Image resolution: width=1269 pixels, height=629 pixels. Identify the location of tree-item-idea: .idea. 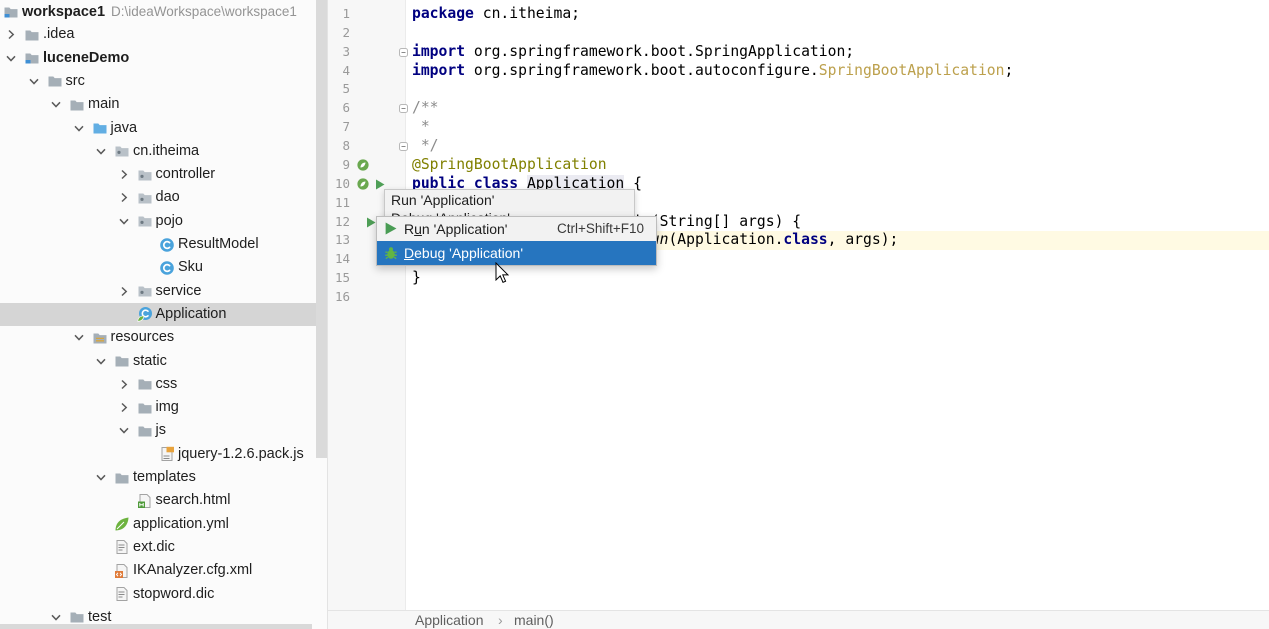
(163, 34).